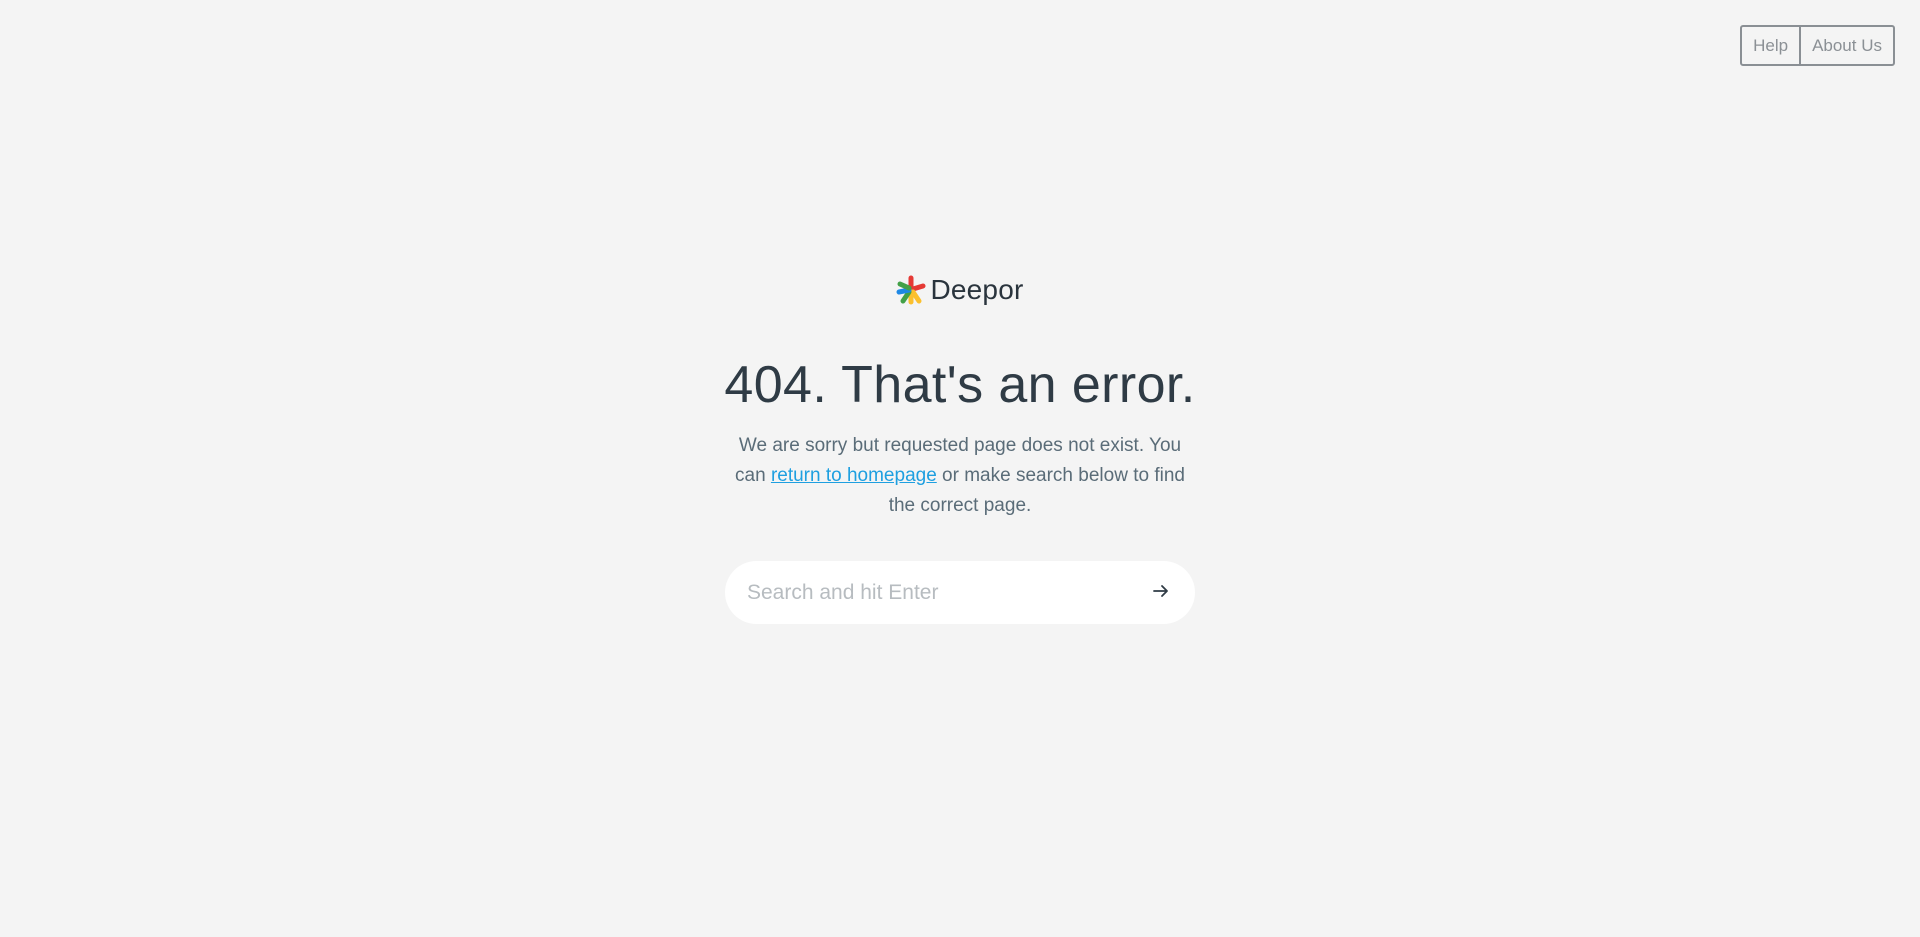 Image resolution: width=1920 pixels, height=937 pixels. What do you see at coordinates (977, 289) in the screenshot?
I see `brand-name: Deepor` at bounding box center [977, 289].